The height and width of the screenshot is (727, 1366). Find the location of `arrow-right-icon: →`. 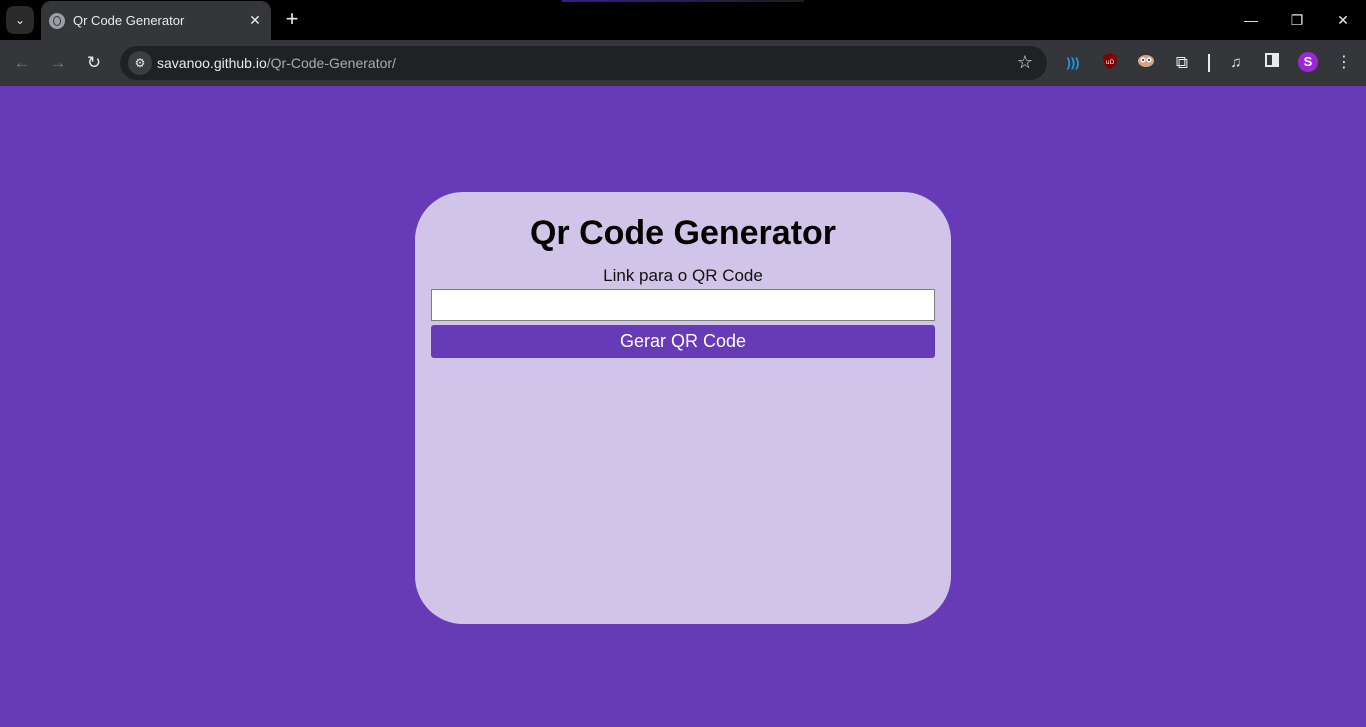

arrow-right-icon: → is located at coordinates (58, 62).